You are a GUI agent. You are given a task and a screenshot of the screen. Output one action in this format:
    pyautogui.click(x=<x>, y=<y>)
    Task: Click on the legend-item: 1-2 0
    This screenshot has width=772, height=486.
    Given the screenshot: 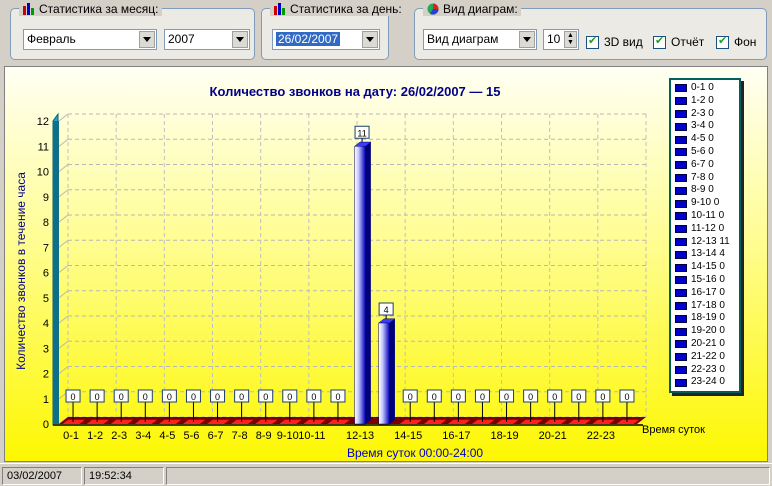 What is the action you would take?
    pyautogui.click(x=707, y=101)
    